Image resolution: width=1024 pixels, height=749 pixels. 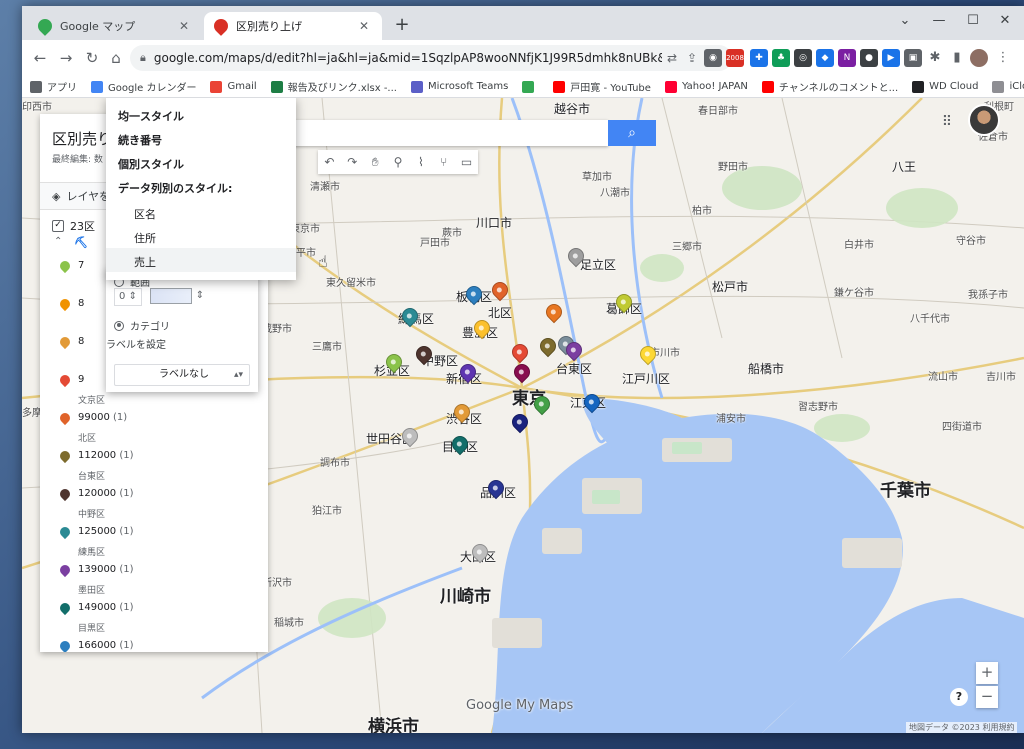 I want to click on bookmark-label: Yahoo! JAPAN, so click(x=714, y=86).